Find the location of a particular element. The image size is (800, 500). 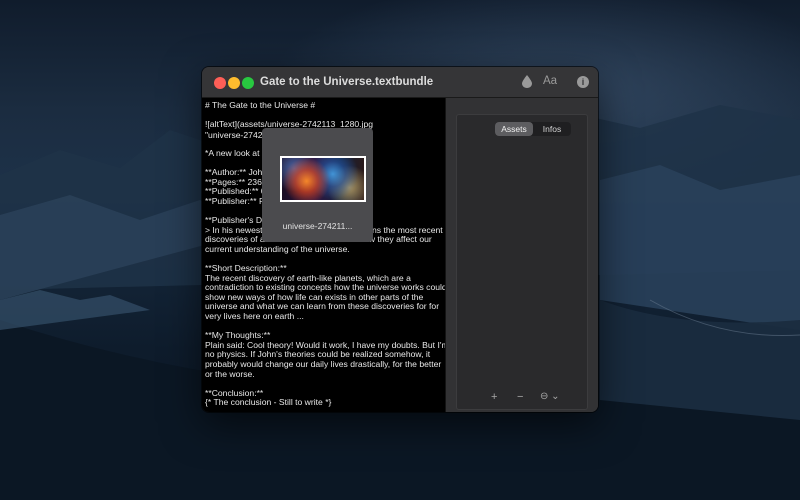

sidebar-toolbar: + − ⊖ ⌄ is located at coordinates (522, 397).